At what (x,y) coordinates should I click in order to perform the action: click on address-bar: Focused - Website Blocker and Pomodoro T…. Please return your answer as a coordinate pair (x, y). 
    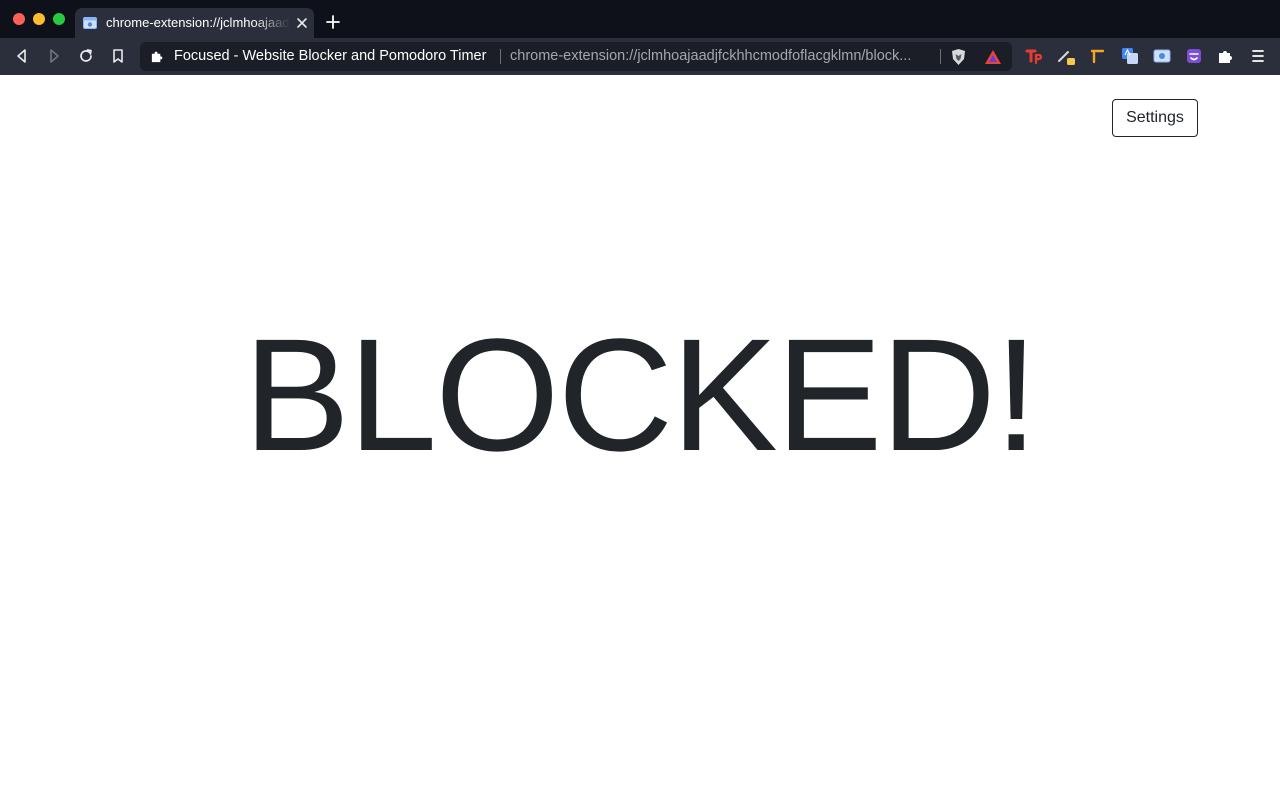
    Looking at the image, I should click on (576, 56).